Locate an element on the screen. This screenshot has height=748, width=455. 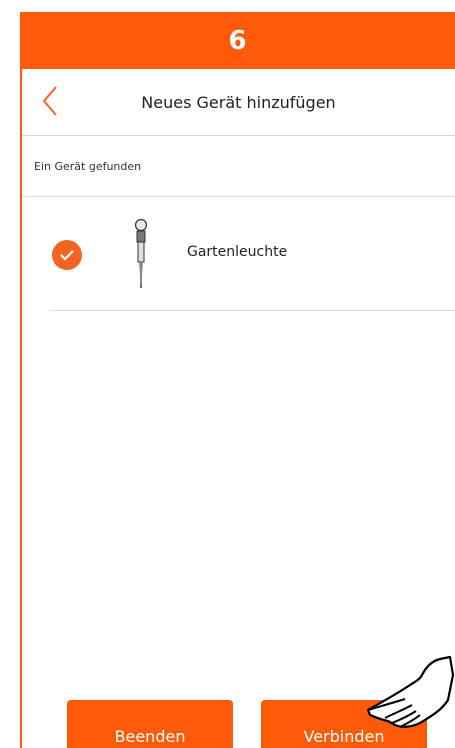
device-name: Gartenleuchte is located at coordinates (237, 252).